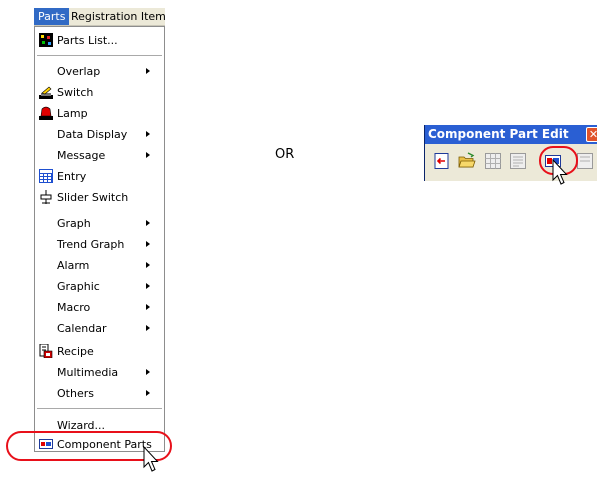  Describe the element at coordinates (46, 197) in the screenshot. I see `slider-switch-icon` at that location.